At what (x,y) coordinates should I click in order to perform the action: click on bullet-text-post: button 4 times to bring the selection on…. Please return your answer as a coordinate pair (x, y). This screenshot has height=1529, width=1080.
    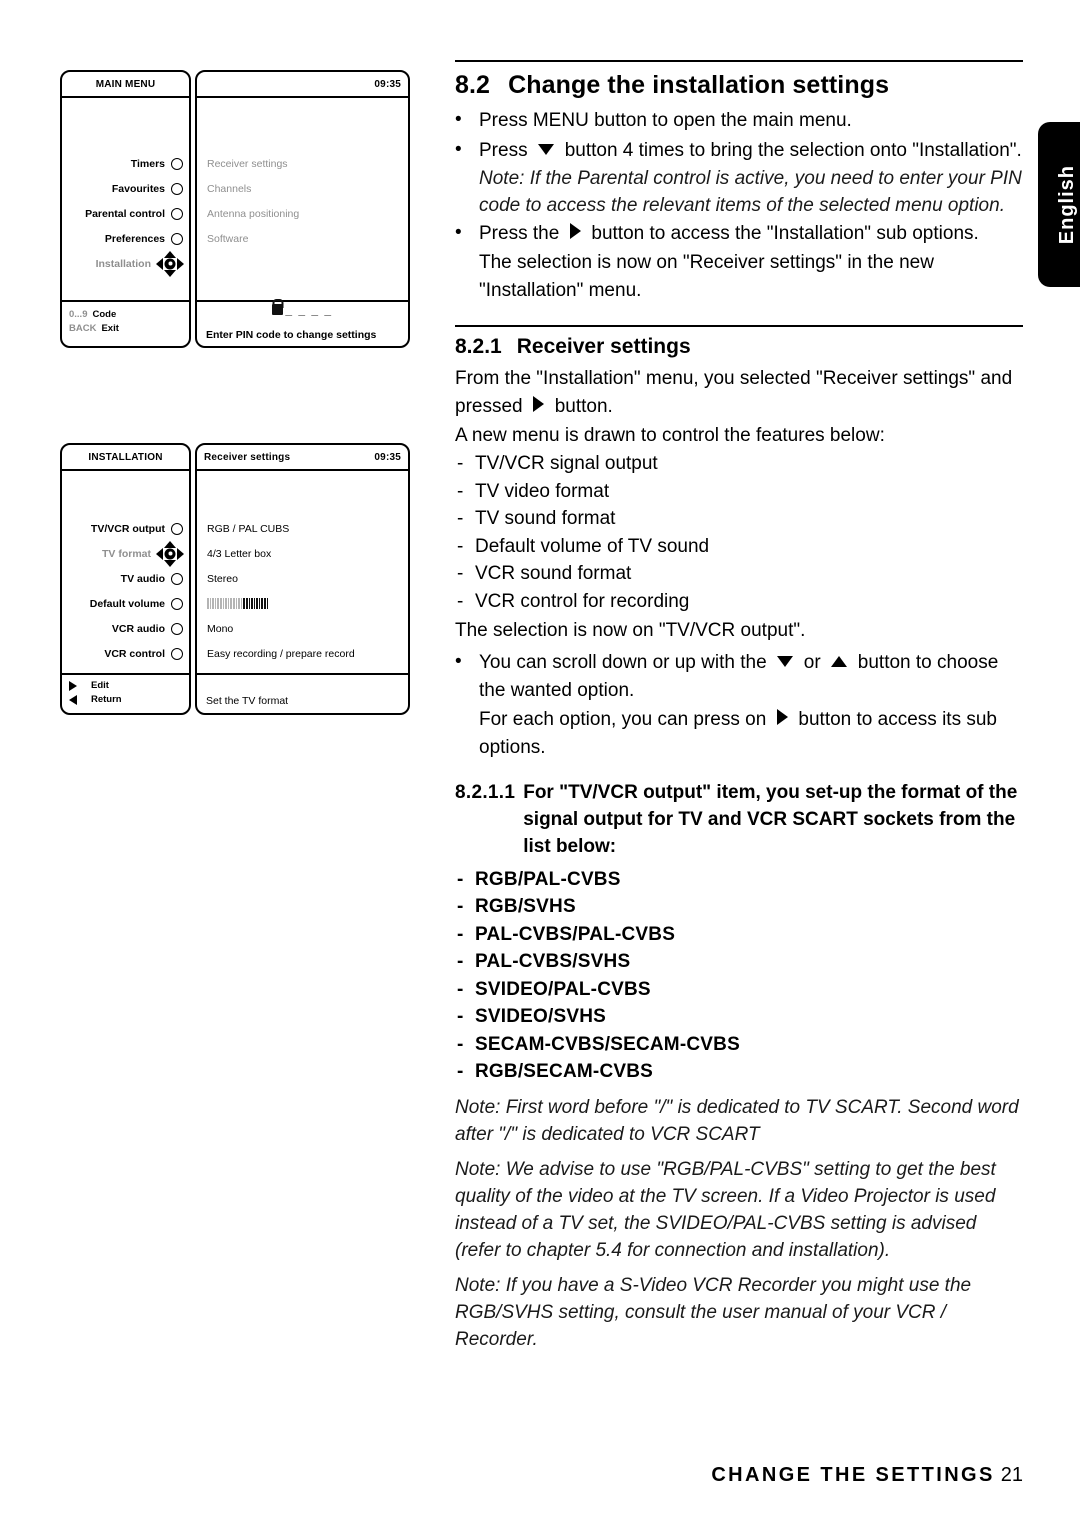
    Looking at the image, I should click on (793, 150).